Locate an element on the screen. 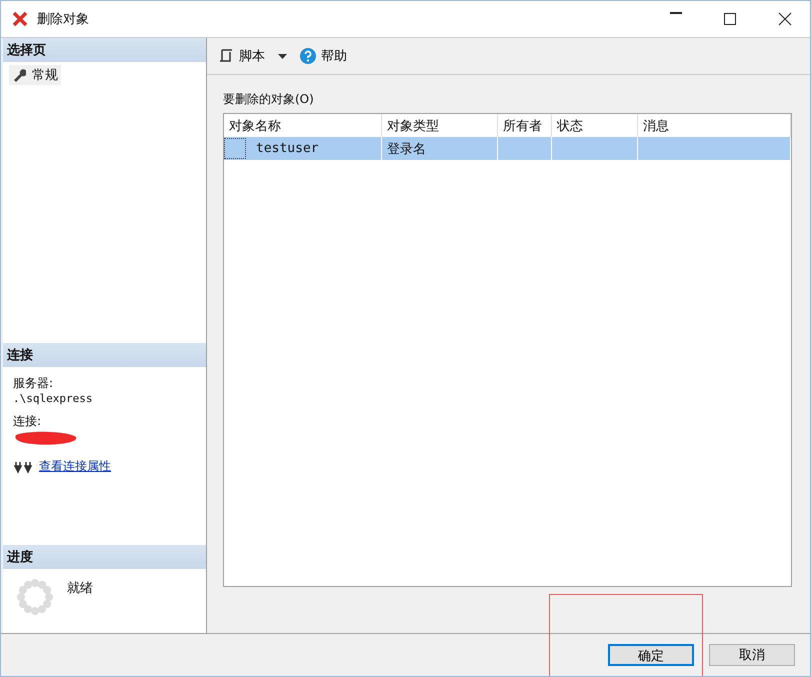 This screenshot has width=811, height=677. minimize-icon is located at coordinates (676, 13).